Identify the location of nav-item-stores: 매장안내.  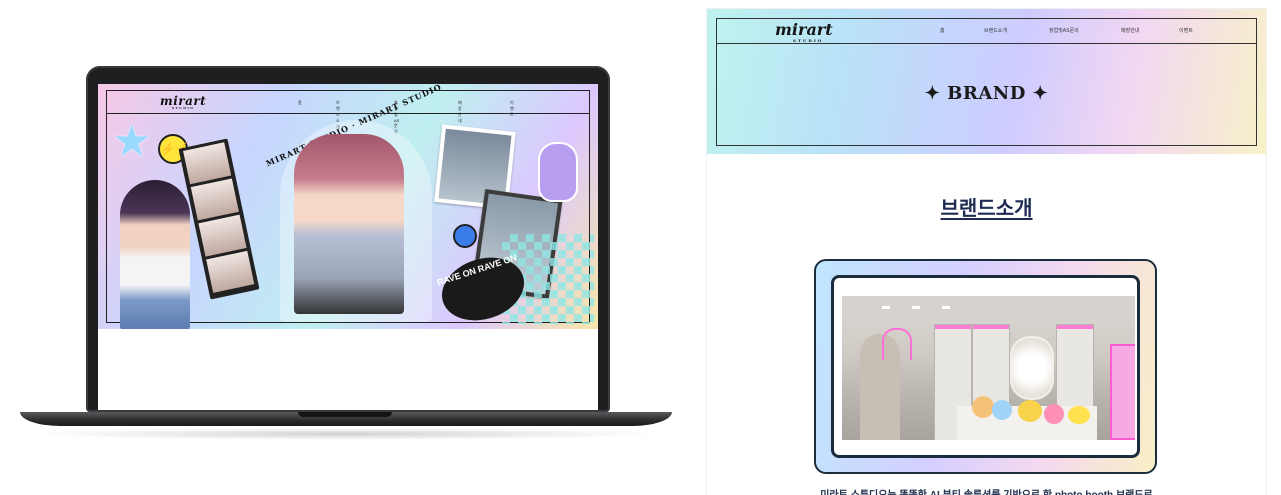
(1130, 30).